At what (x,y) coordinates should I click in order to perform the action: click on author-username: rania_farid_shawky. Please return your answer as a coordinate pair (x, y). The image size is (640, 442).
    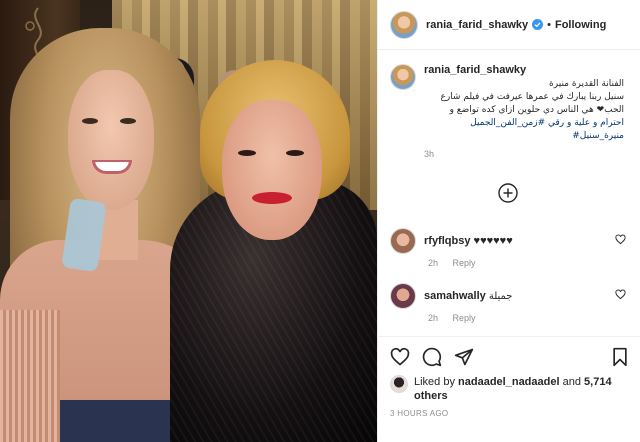
    Looking at the image, I should click on (477, 25).